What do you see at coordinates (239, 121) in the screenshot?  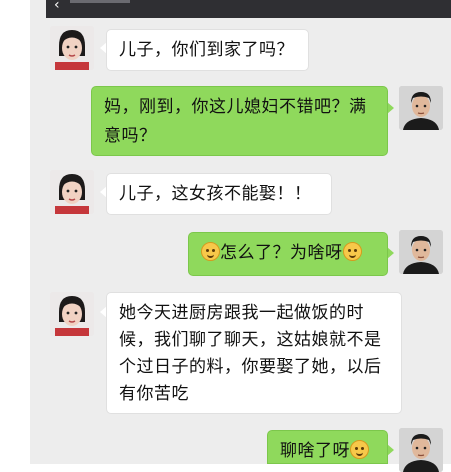 I see `message-bubble-sent: 妈，刚到，你这儿媳妇不错吧？满 意吗？` at bounding box center [239, 121].